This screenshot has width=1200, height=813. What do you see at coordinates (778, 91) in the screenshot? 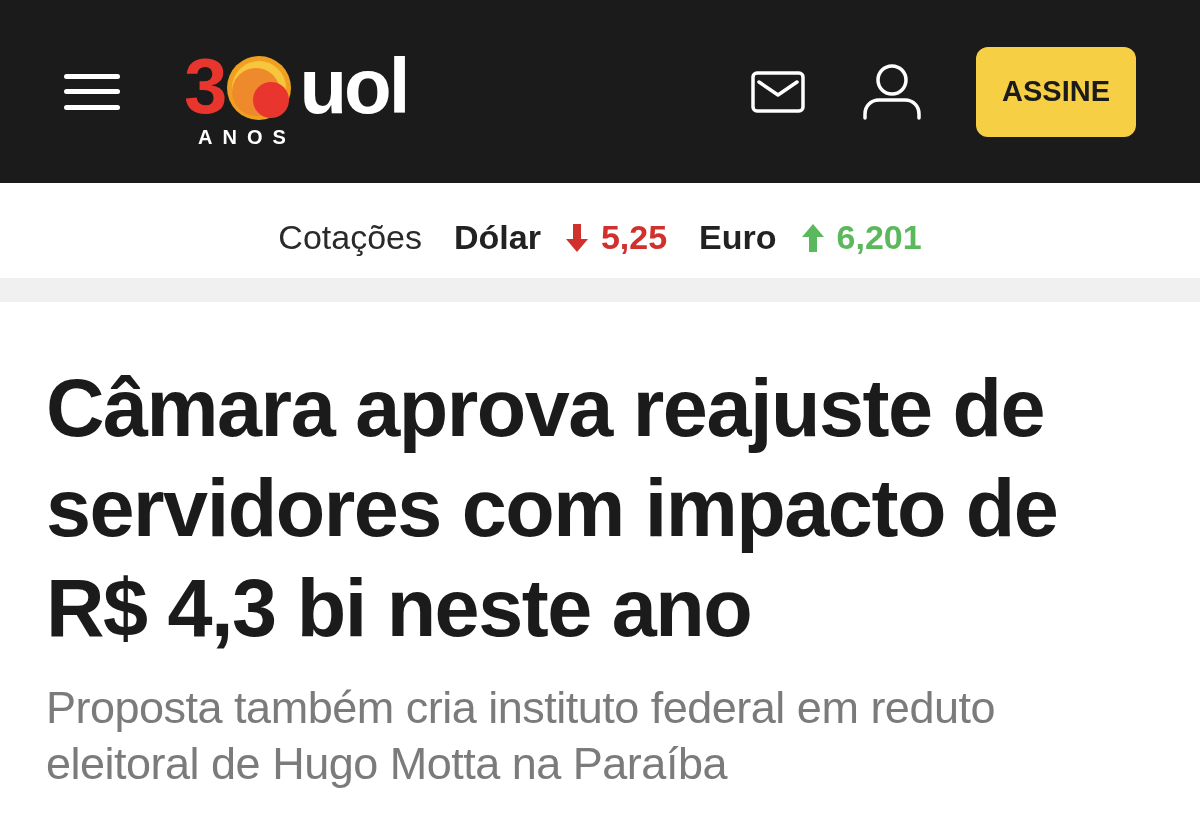
I see `mail-icon` at bounding box center [778, 91].